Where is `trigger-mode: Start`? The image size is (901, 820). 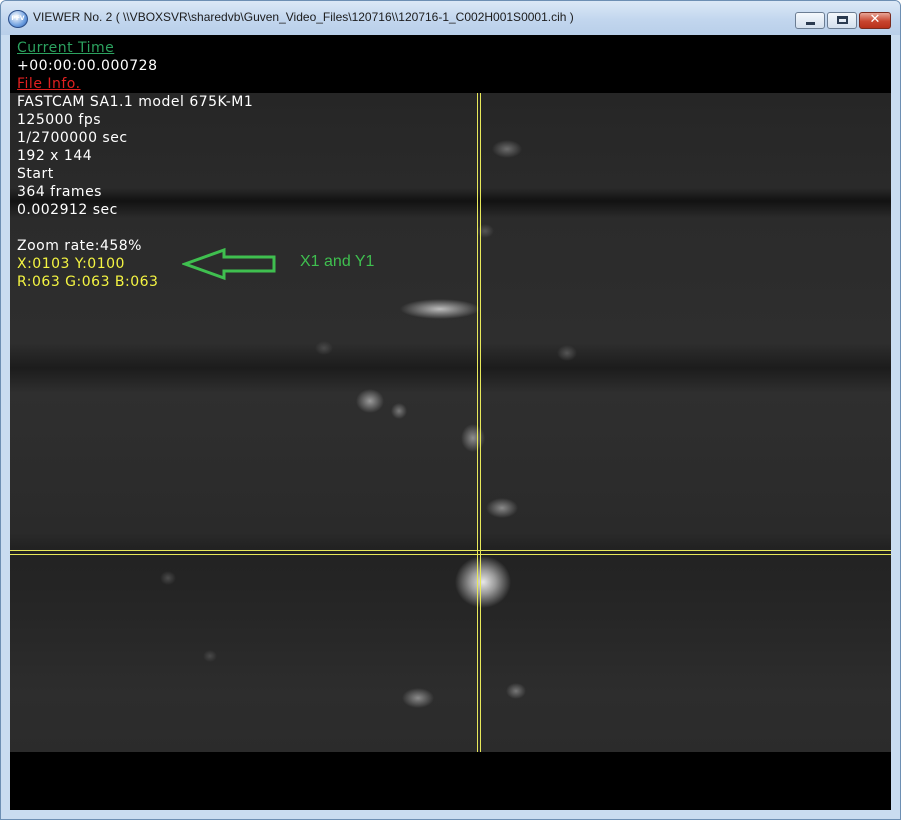 trigger-mode: Start is located at coordinates (35, 174).